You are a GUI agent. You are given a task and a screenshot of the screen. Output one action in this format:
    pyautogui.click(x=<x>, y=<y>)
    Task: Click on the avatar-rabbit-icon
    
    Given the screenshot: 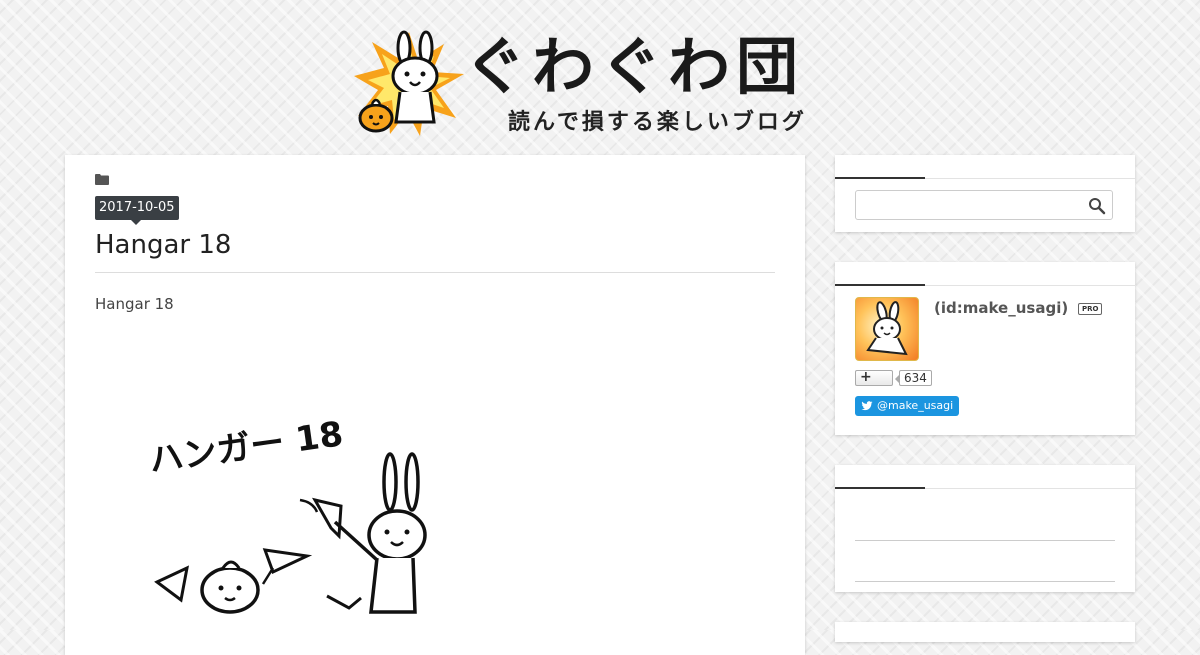 What is the action you would take?
    pyautogui.click(x=887, y=328)
    